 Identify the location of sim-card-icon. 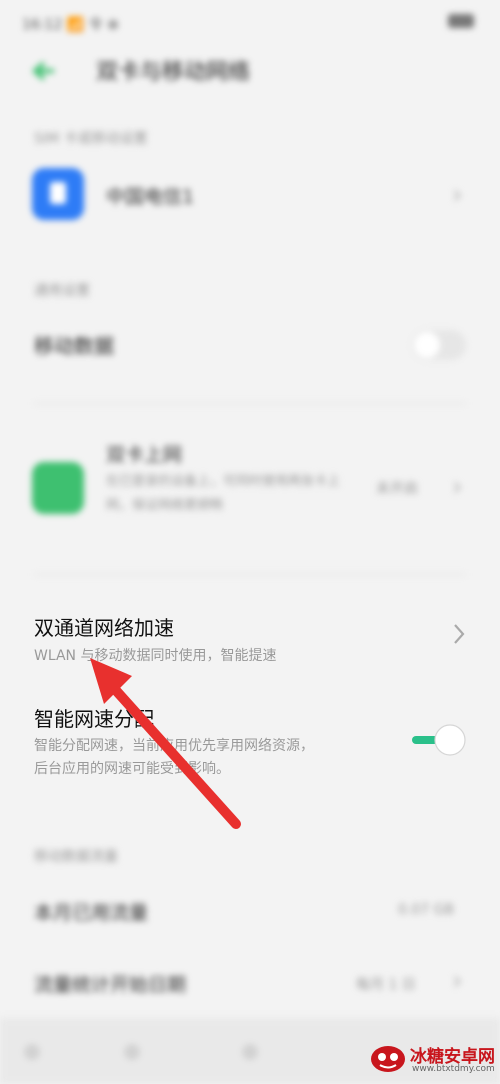
(58, 194).